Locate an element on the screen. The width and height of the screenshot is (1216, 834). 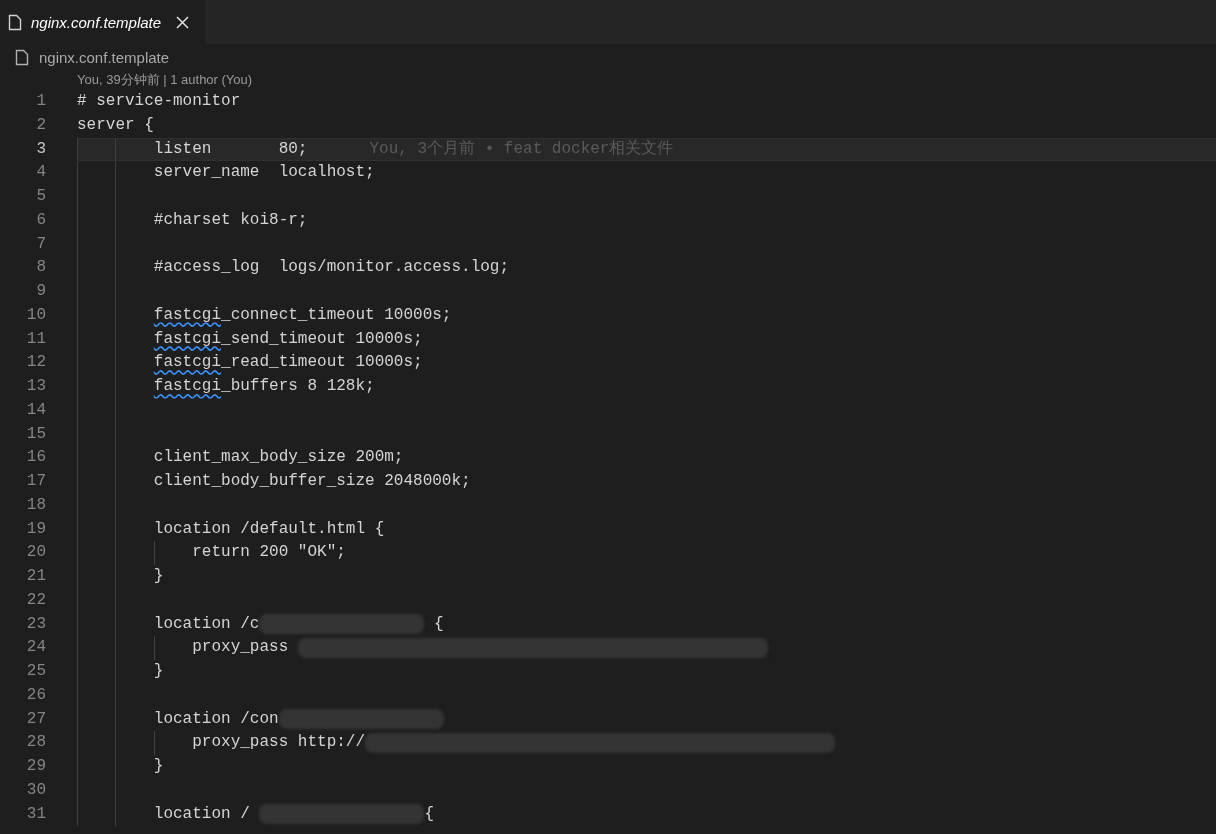
line-number: 24 is located at coordinates (35, 648).